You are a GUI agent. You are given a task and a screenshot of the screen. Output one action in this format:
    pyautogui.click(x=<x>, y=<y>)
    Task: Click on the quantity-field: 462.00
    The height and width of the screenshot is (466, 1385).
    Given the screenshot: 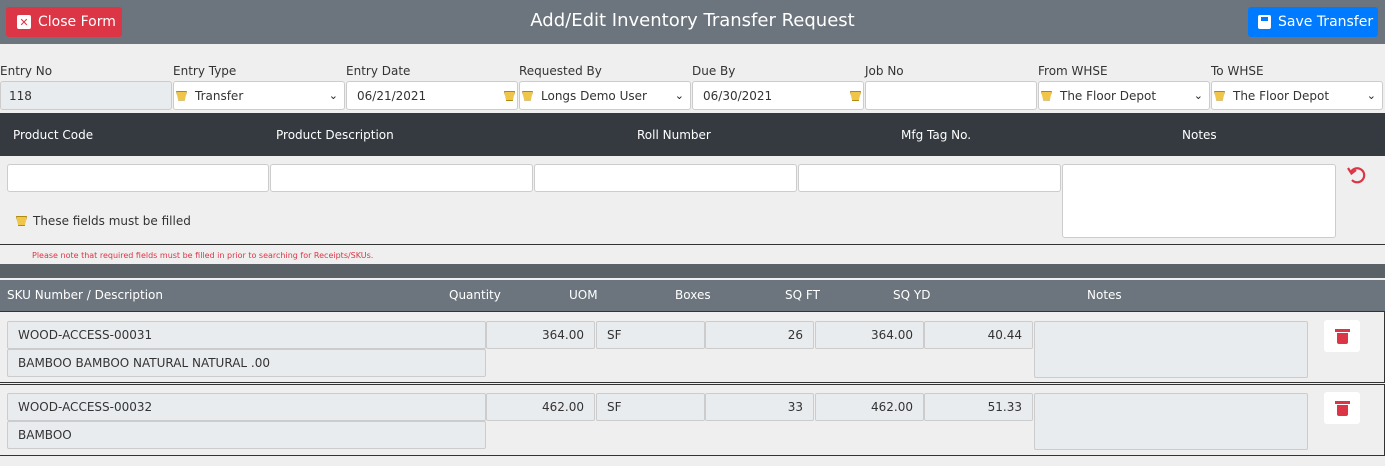 What is the action you would take?
    pyautogui.click(x=540, y=407)
    